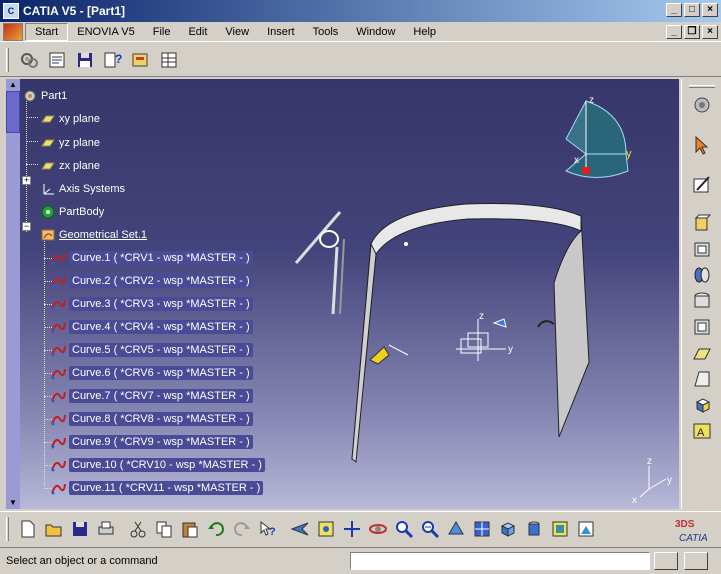 This screenshot has height=574, width=721. I want to click on compass-icon, so click(597, 139).